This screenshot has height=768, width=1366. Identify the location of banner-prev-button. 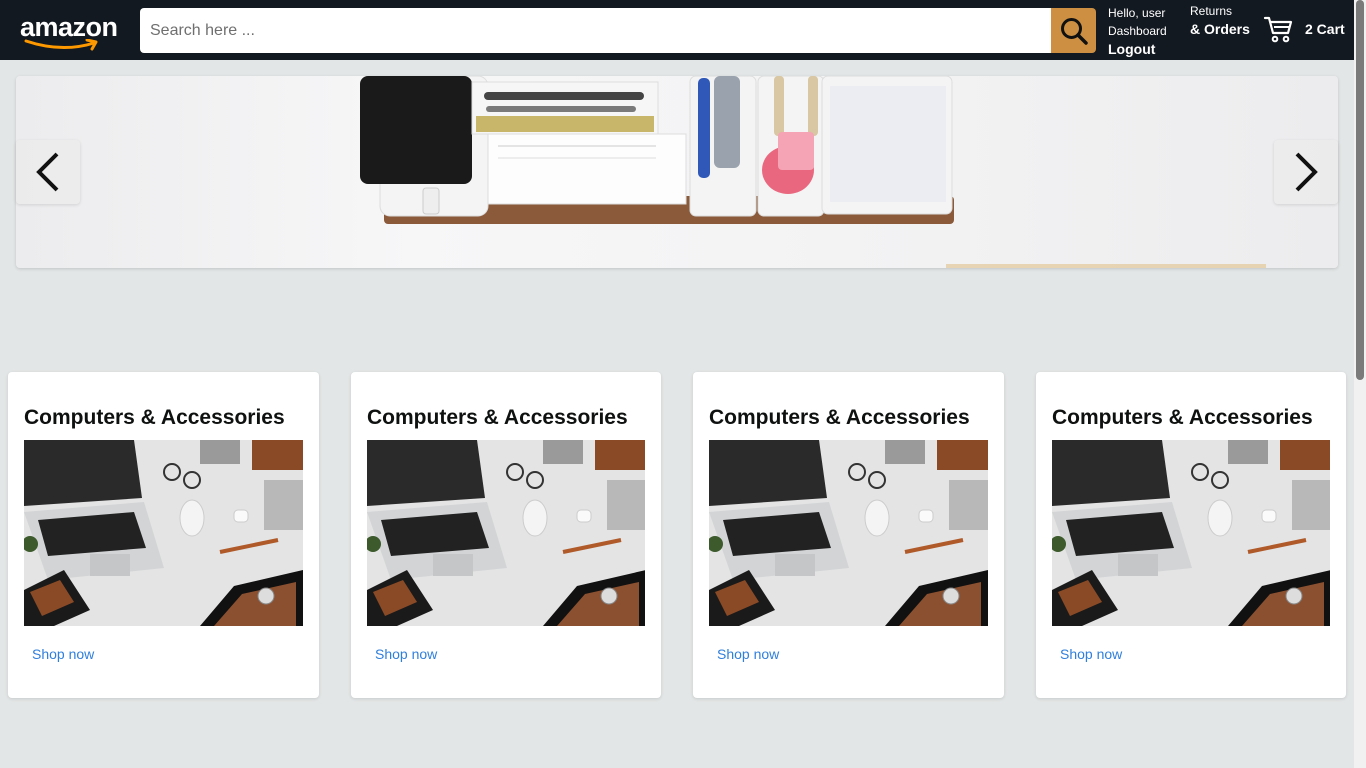
(48, 172).